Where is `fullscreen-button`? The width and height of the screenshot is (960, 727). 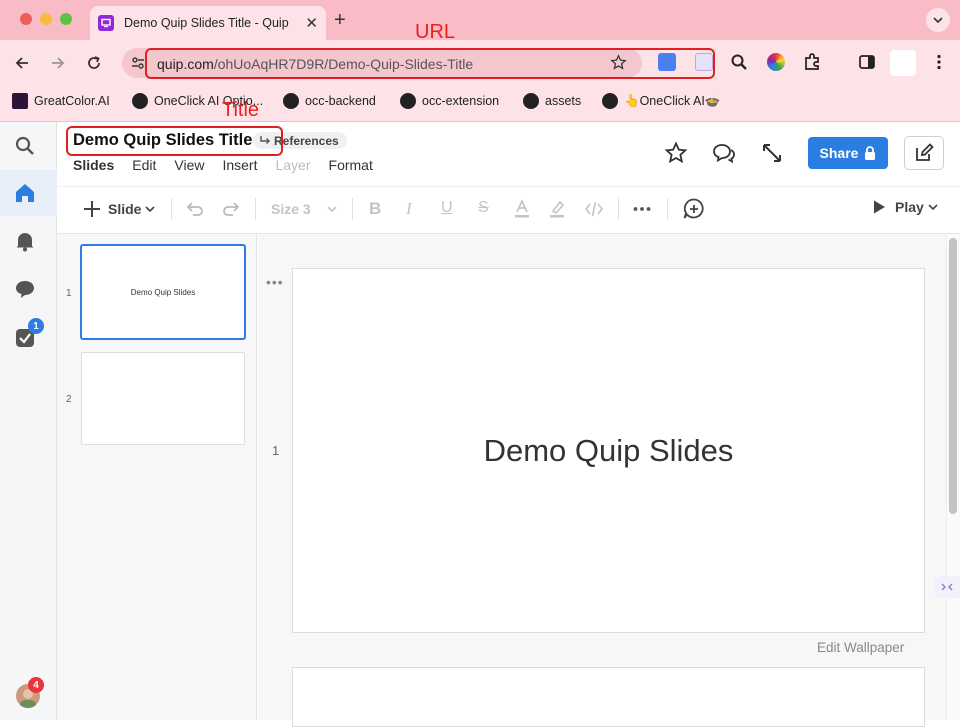
fullscreen-button is located at coordinates (772, 153).